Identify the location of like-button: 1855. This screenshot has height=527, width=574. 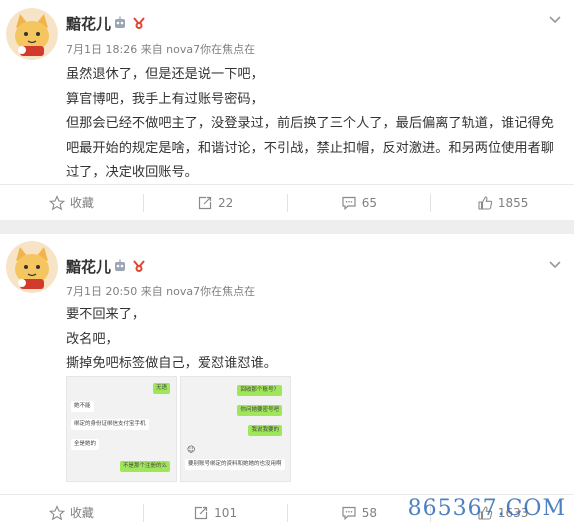
(502, 202).